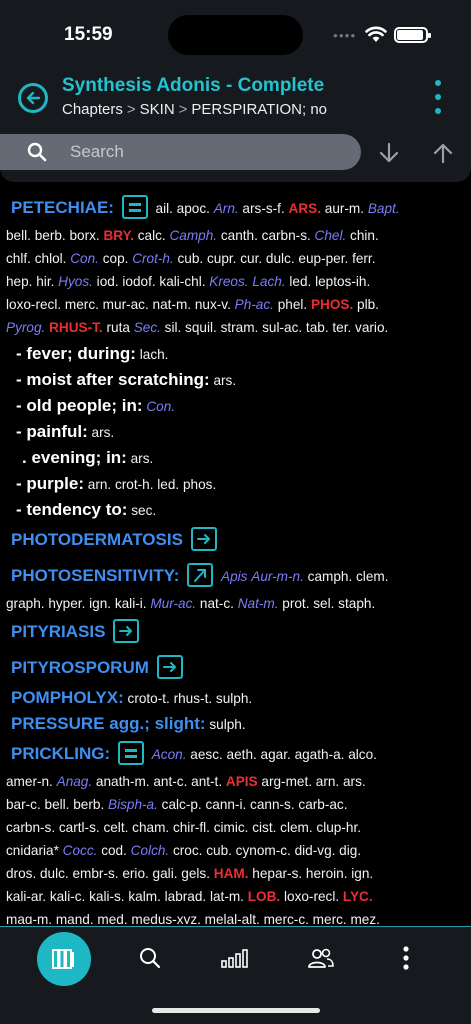 The image size is (471, 1024). I want to click on rubric-prickling: PRICKLING:, so click(60, 753).